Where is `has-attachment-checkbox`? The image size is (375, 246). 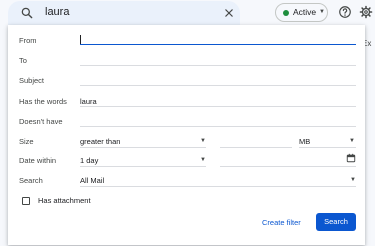
has-attachment-checkbox is located at coordinates (26, 201).